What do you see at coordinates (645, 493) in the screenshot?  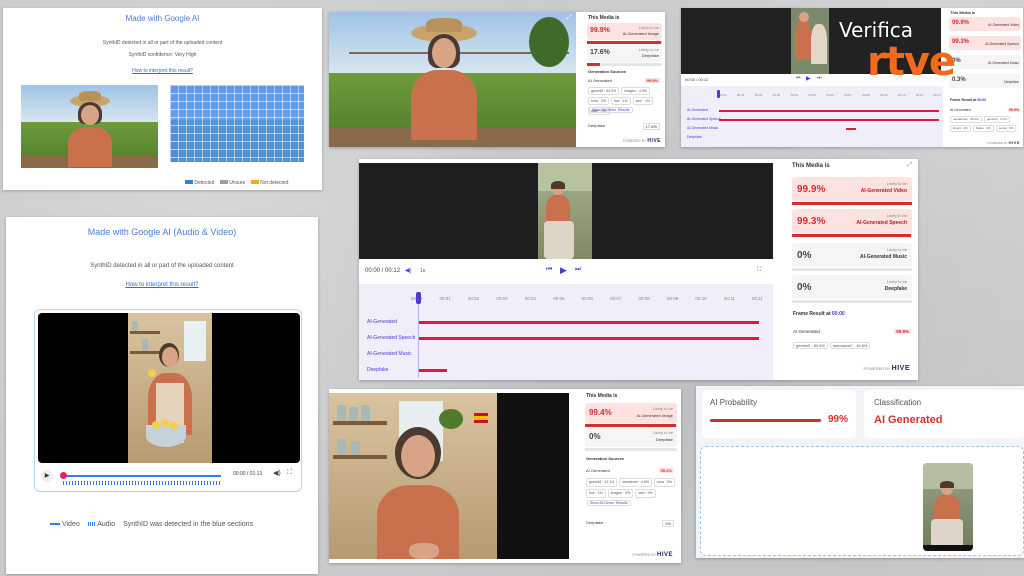 I see `source-chip: sdxl · 0%` at bounding box center [645, 493].